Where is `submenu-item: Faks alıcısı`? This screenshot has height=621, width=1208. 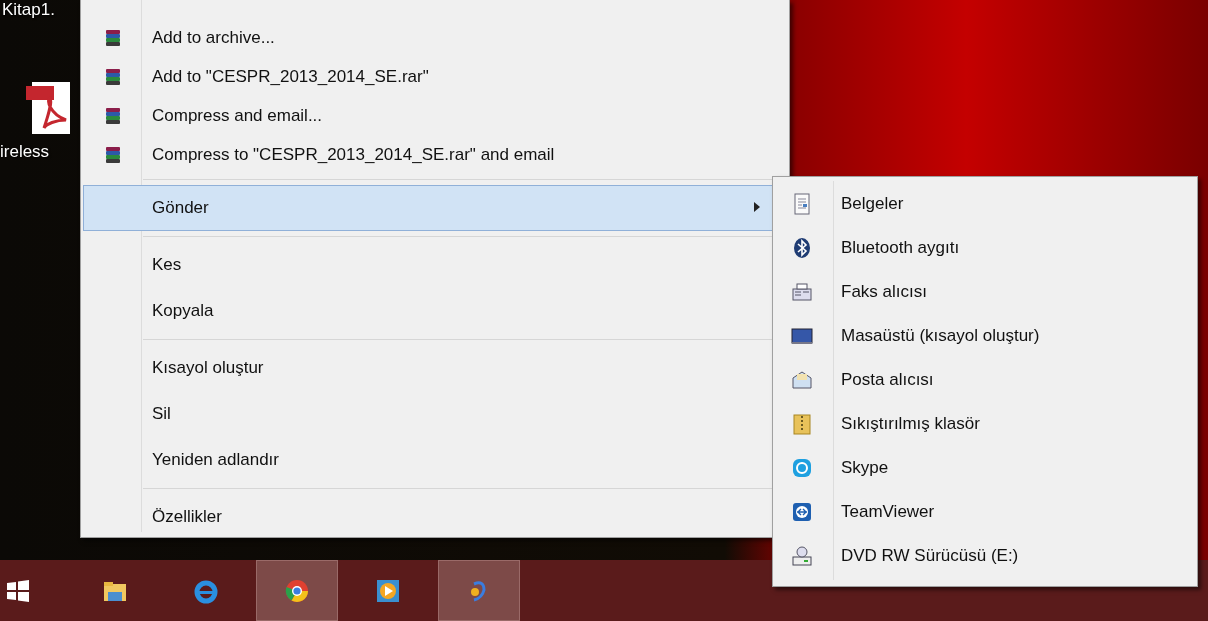
submenu-item: Faks alıcısı is located at coordinates (985, 292).